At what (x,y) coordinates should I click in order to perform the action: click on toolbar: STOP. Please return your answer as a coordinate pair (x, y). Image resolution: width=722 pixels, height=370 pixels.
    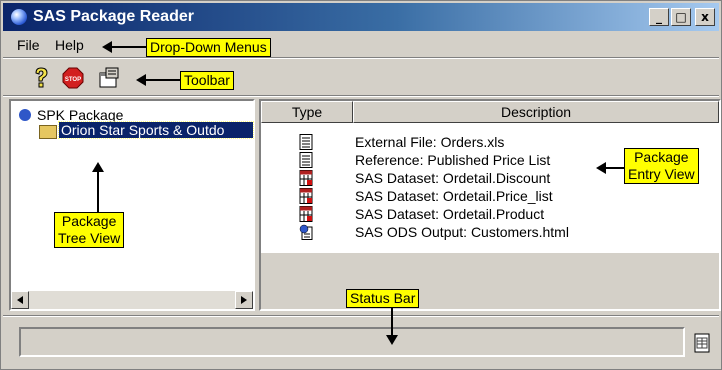
    Looking at the image, I should click on (361, 78).